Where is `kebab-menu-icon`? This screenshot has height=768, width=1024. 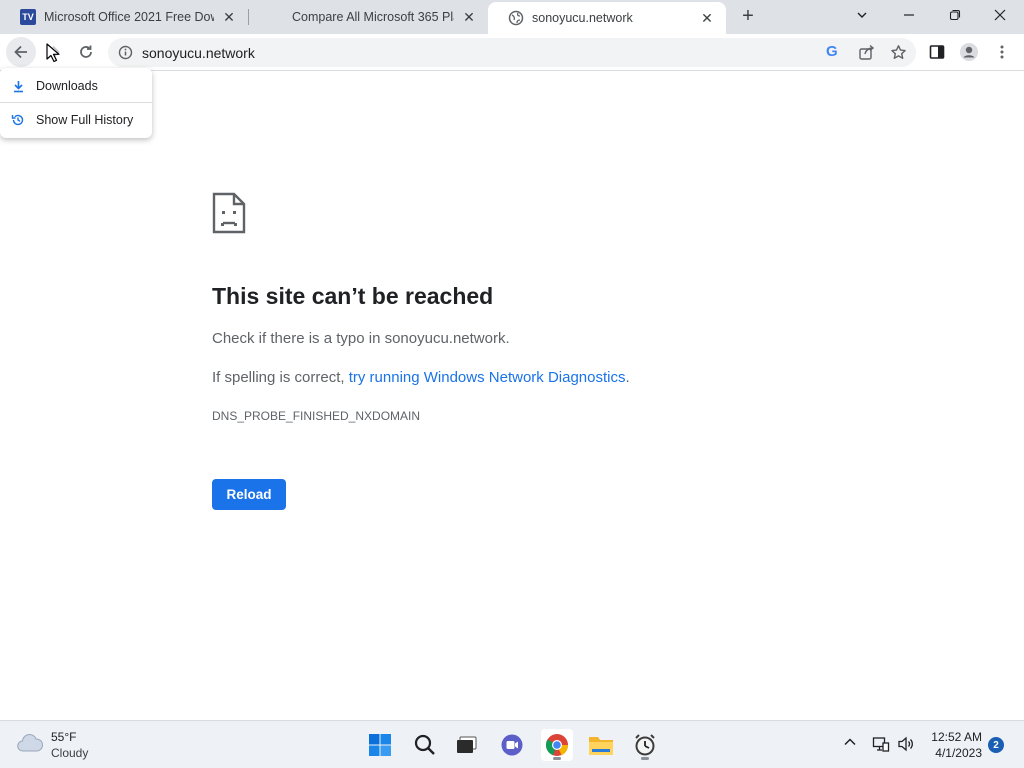 kebab-menu-icon is located at coordinates (1002, 52).